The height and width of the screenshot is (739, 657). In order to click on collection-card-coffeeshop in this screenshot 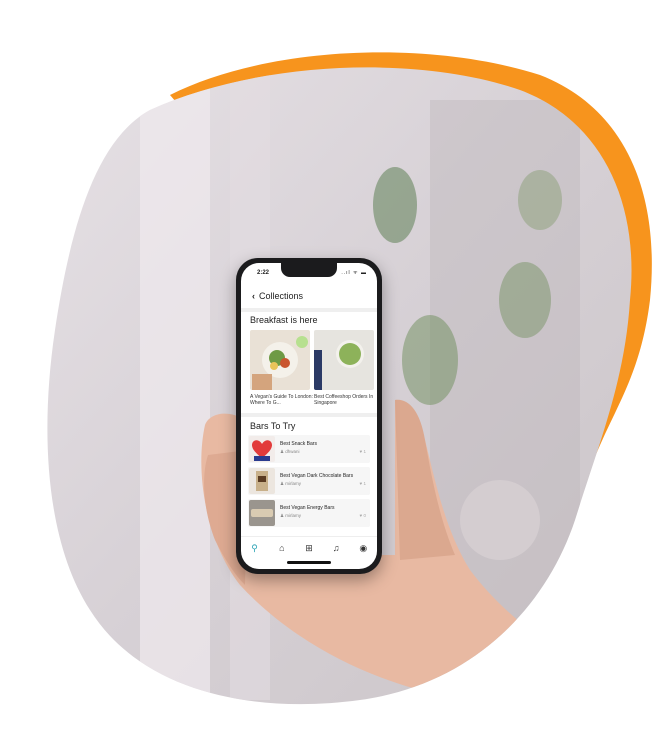, I will do `click(344, 360)`.